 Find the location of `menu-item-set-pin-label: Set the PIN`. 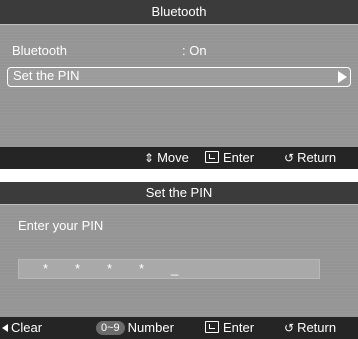

menu-item-set-pin-label: Set the PIN is located at coordinates (46, 75).